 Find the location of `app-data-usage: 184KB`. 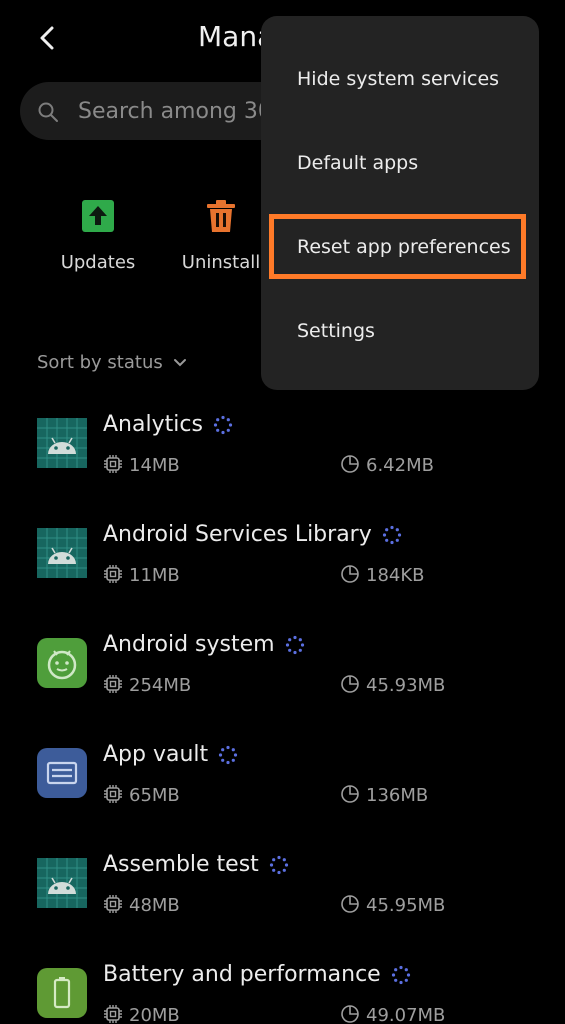

app-data-usage: 184KB is located at coordinates (382, 575).